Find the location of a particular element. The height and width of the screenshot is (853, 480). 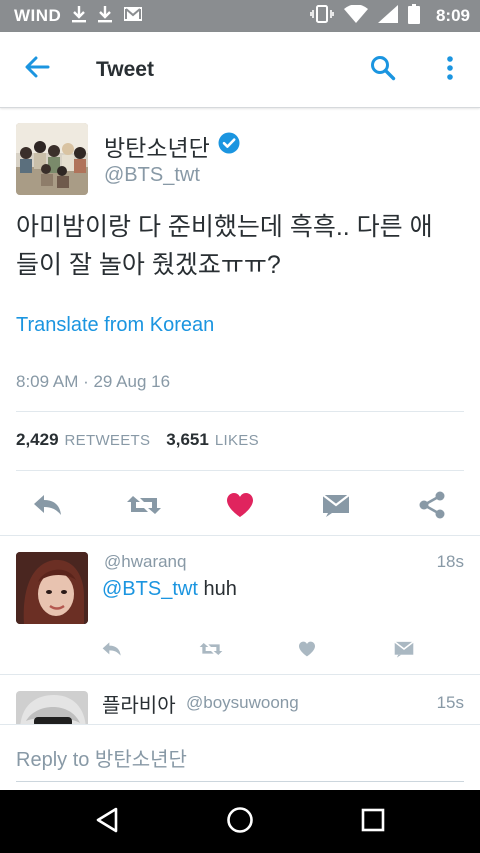

tweet-text-line: 들이 잘 놀아 줬겠죠ㅠㅠ? is located at coordinates (148, 265).